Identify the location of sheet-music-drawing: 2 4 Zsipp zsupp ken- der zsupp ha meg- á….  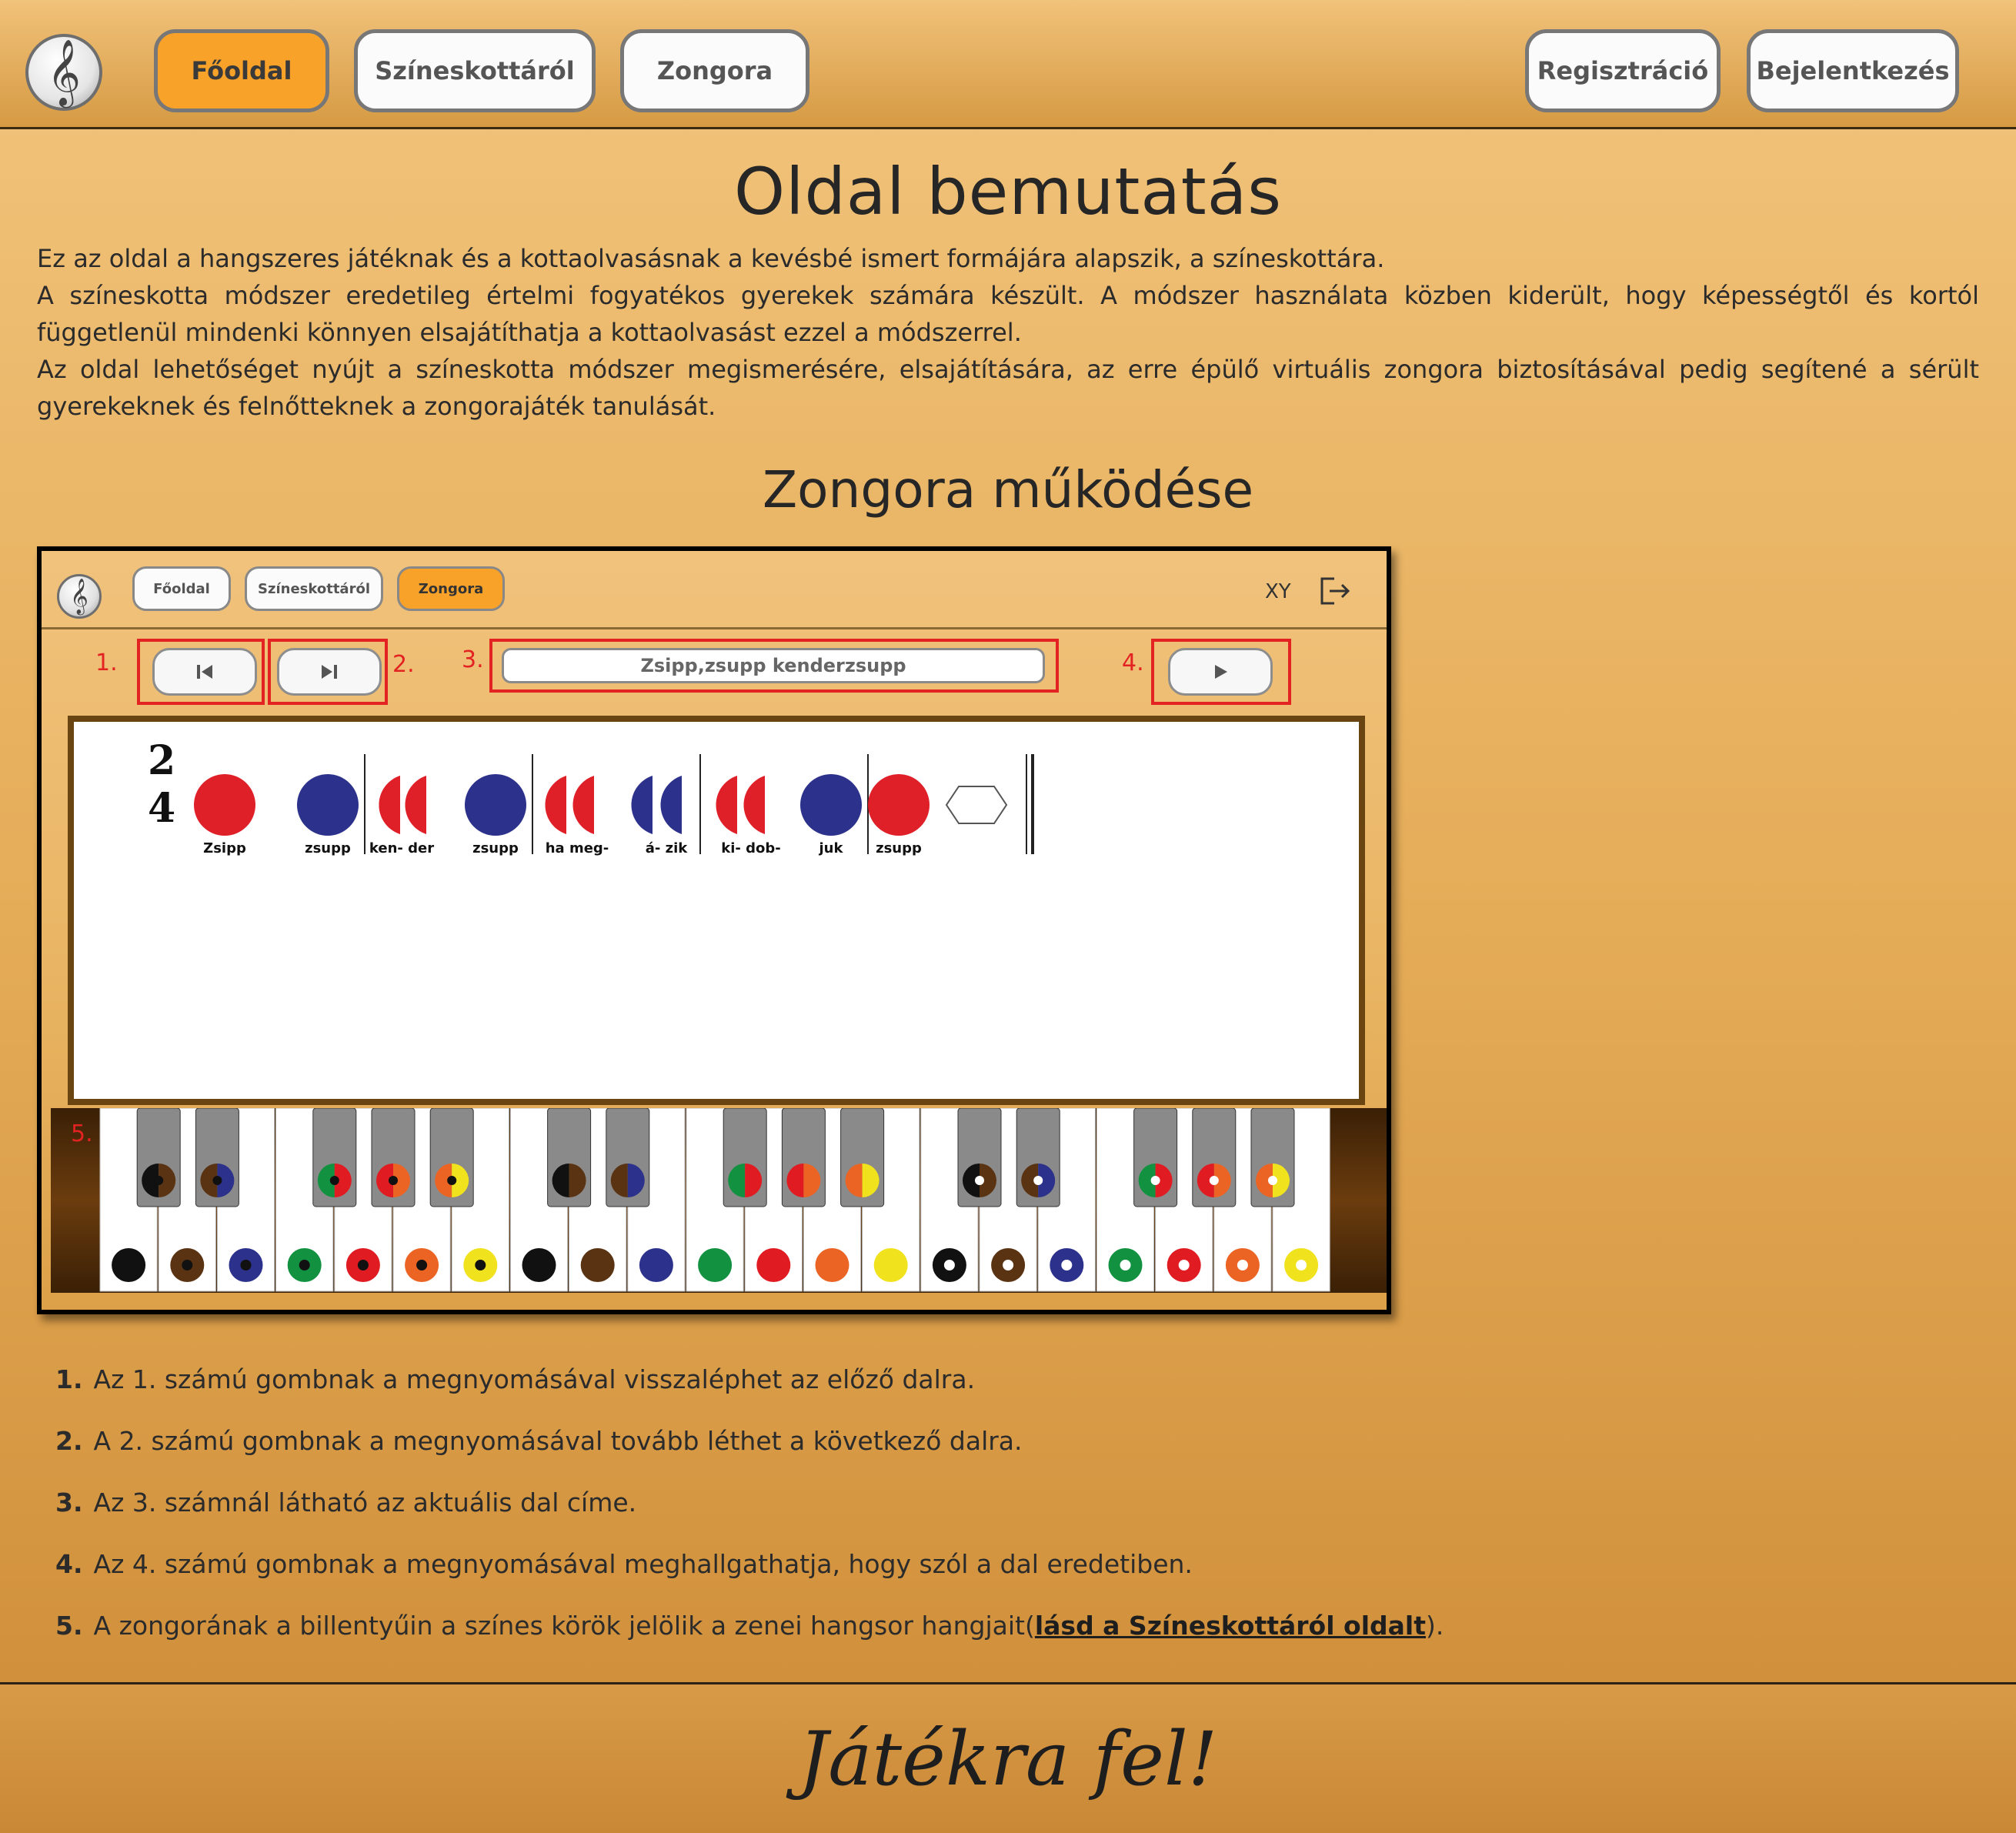
(591, 796).